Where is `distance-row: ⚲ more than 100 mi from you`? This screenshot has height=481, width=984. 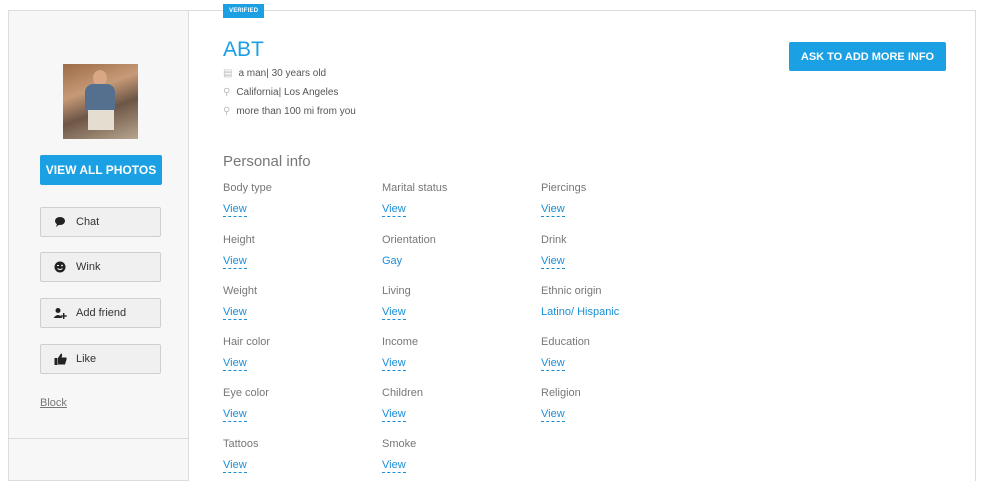
distance-row: ⚲ more than 100 mi from you is located at coordinates (289, 111).